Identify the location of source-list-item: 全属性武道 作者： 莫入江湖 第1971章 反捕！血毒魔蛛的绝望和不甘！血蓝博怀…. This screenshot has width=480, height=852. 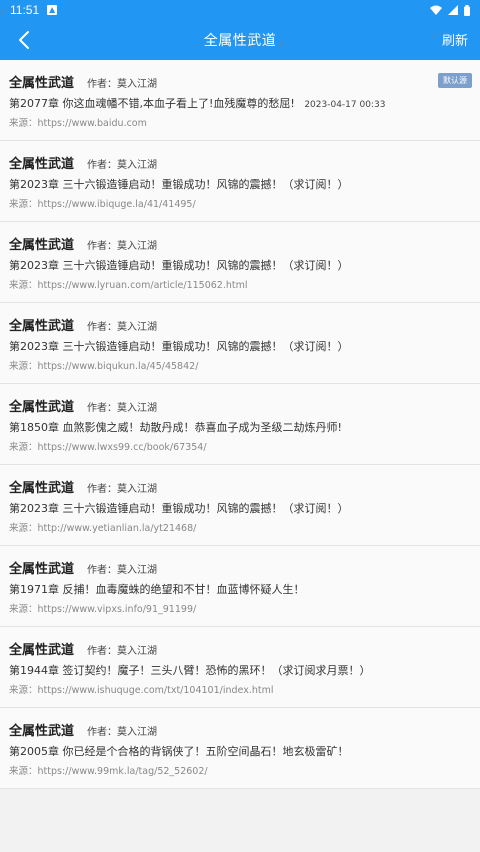
(240, 586).